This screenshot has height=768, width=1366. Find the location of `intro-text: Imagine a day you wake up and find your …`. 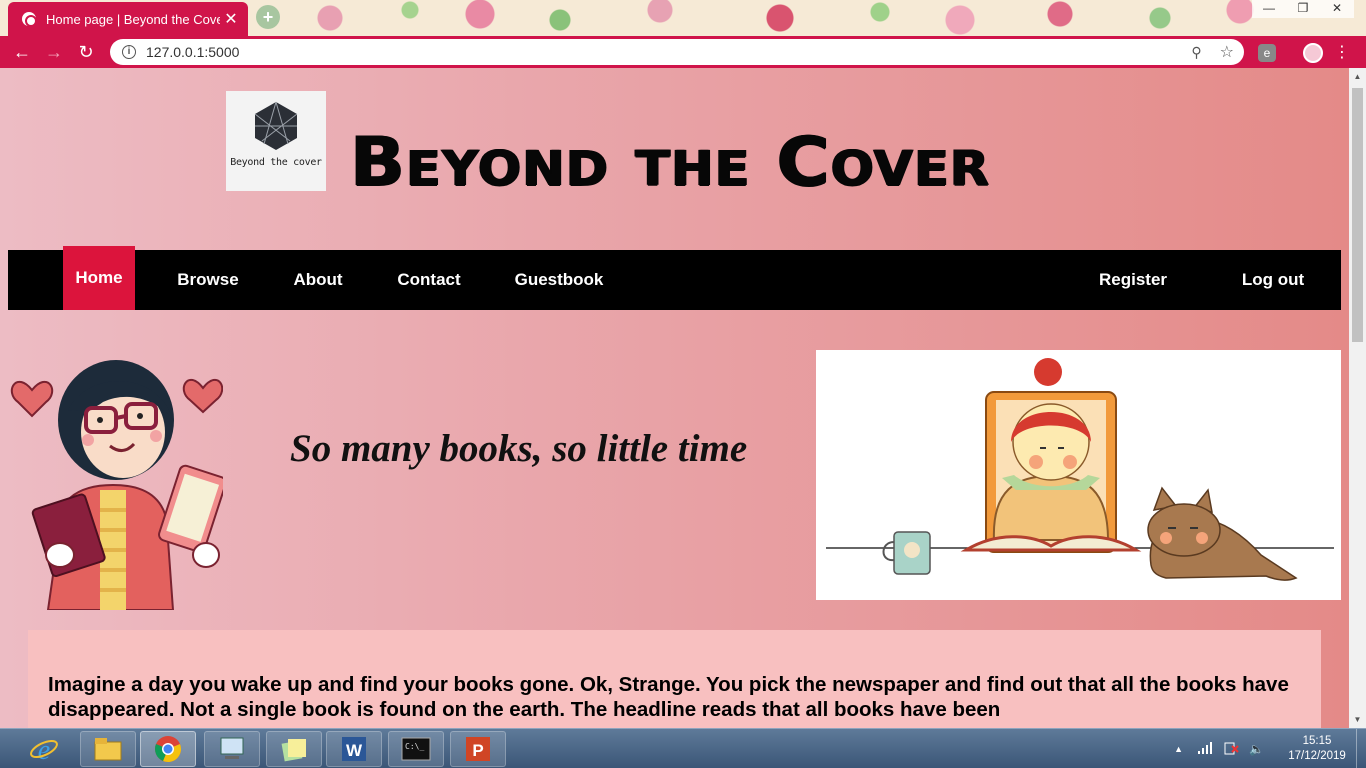

intro-text: Imagine a day you wake up and find your … is located at coordinates (668, 697).